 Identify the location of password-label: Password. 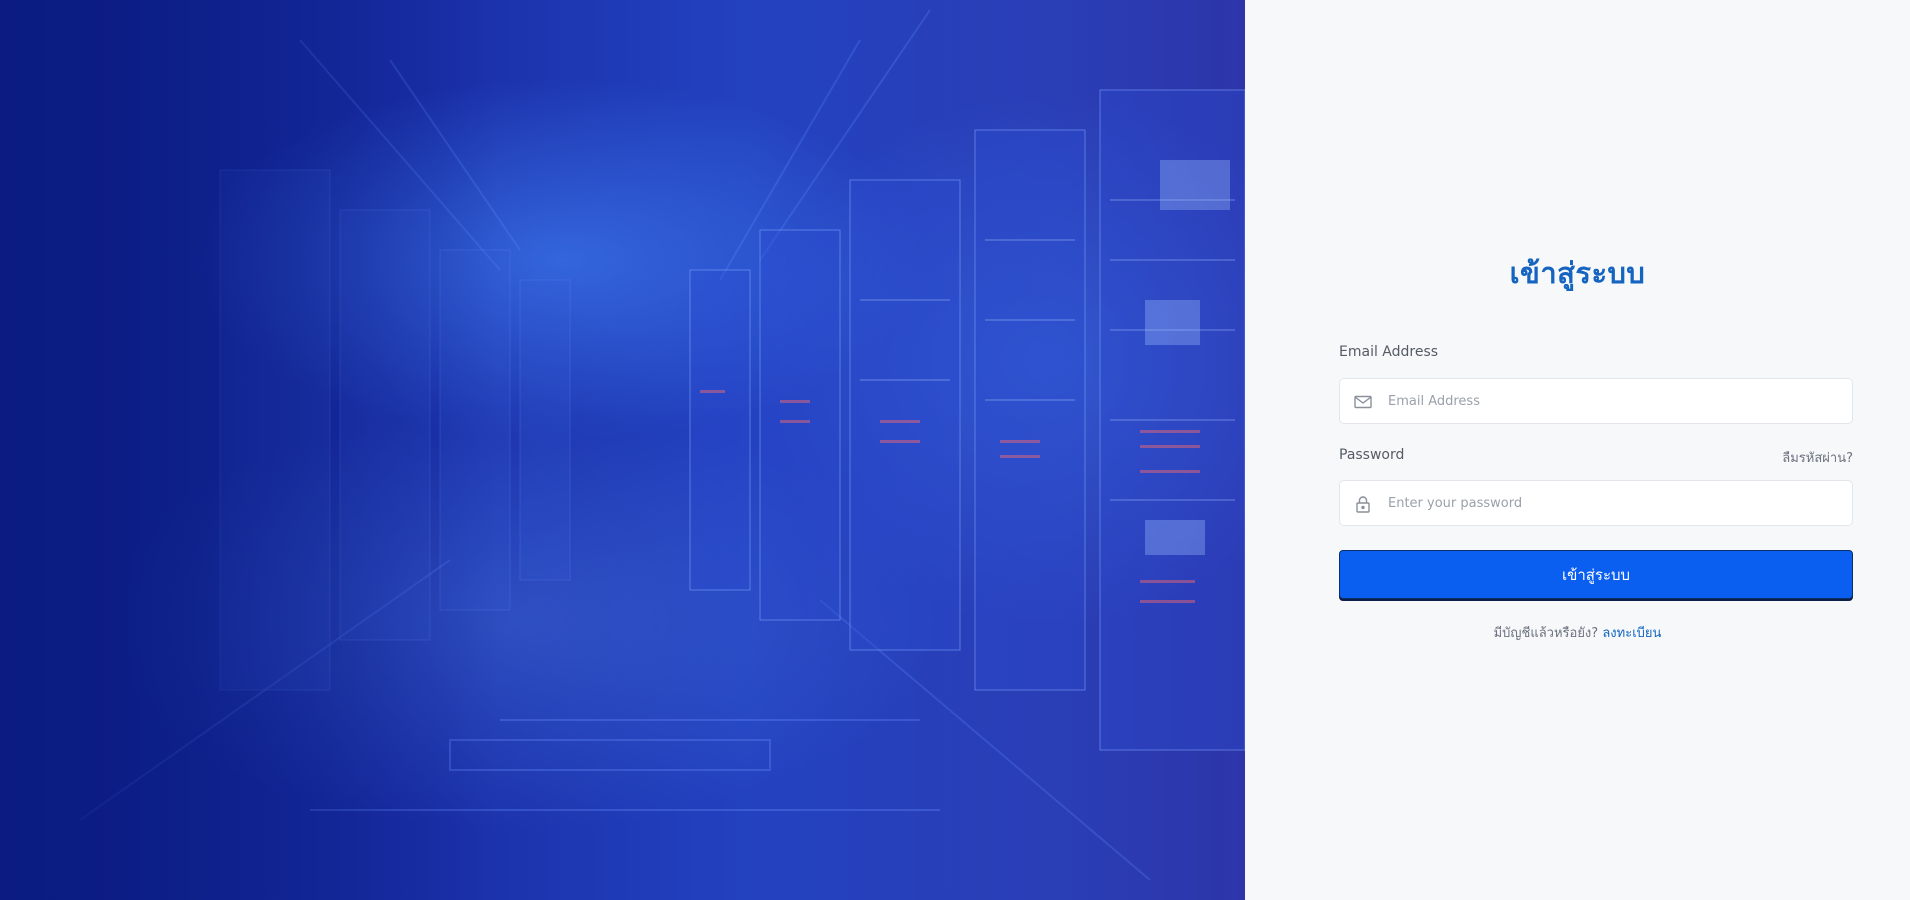
(1372, 455).